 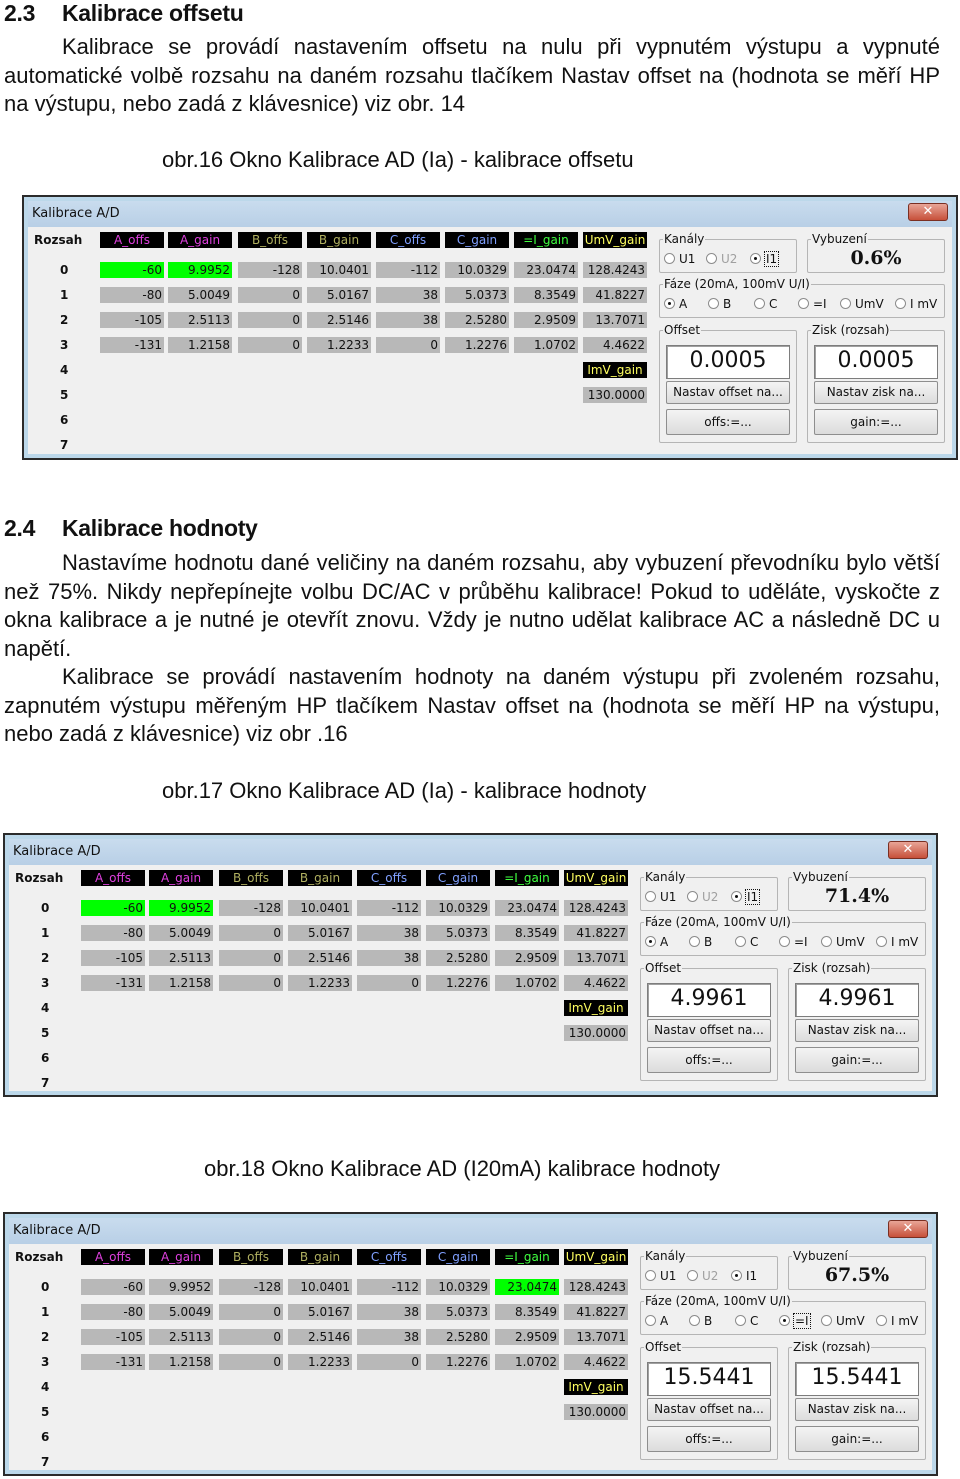 What do you see at coordinates (709, 1000) in the screenshot?
I see `offset-value-field: 4.9961` at bounding box center [709, 1000].